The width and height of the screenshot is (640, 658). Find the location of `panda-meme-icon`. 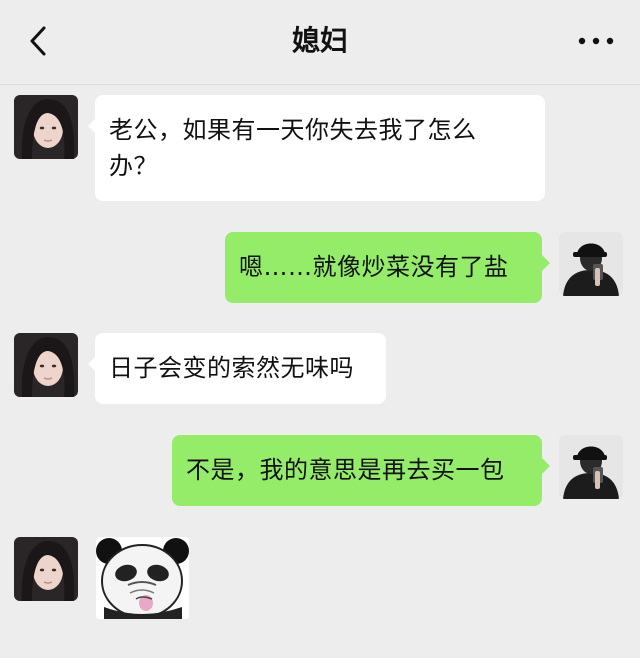

panda-meme-icon is located at coordinates (142, 578).